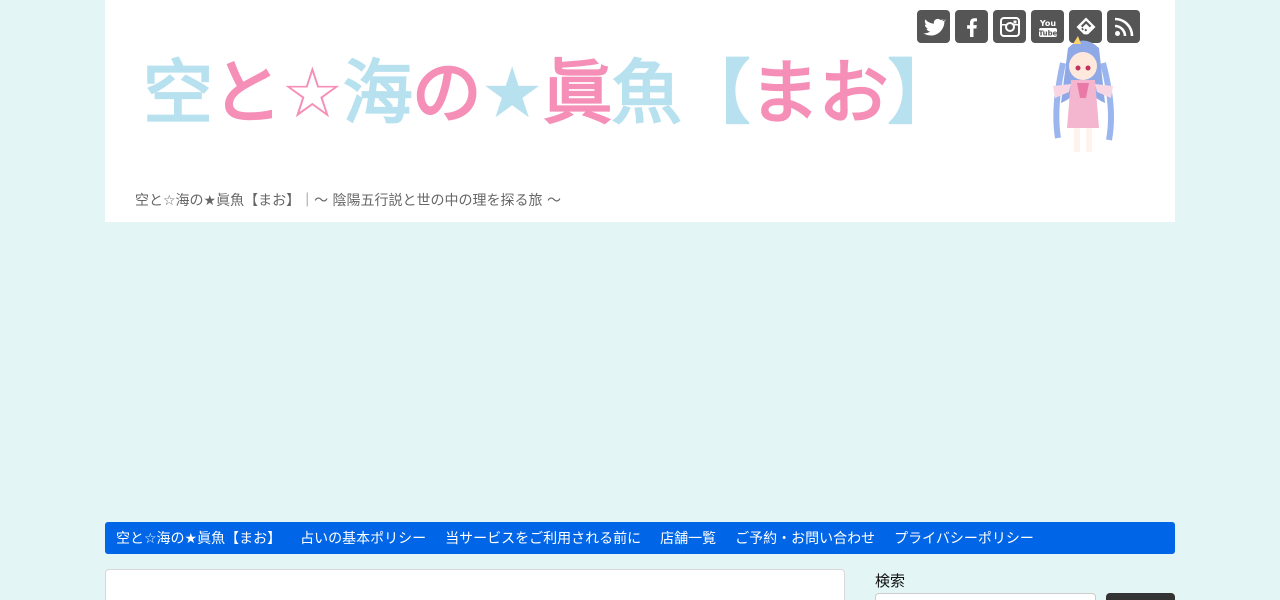  I want to click on logo-text-part: と, so click(247, 93).